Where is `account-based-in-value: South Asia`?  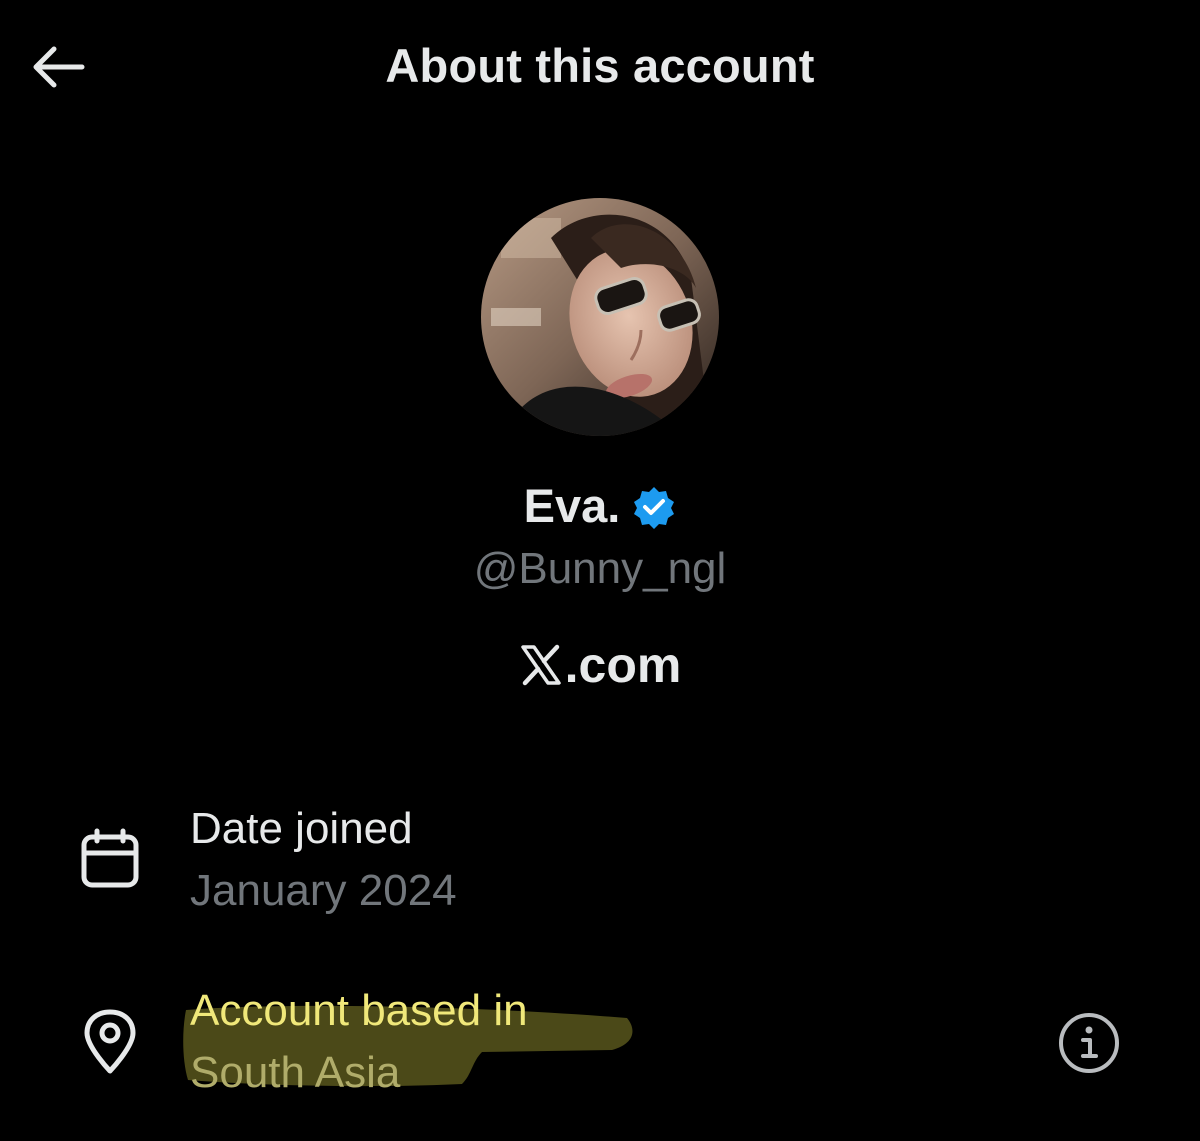
account-based-in-value: South Asia is located at coordinates (295, 1072).